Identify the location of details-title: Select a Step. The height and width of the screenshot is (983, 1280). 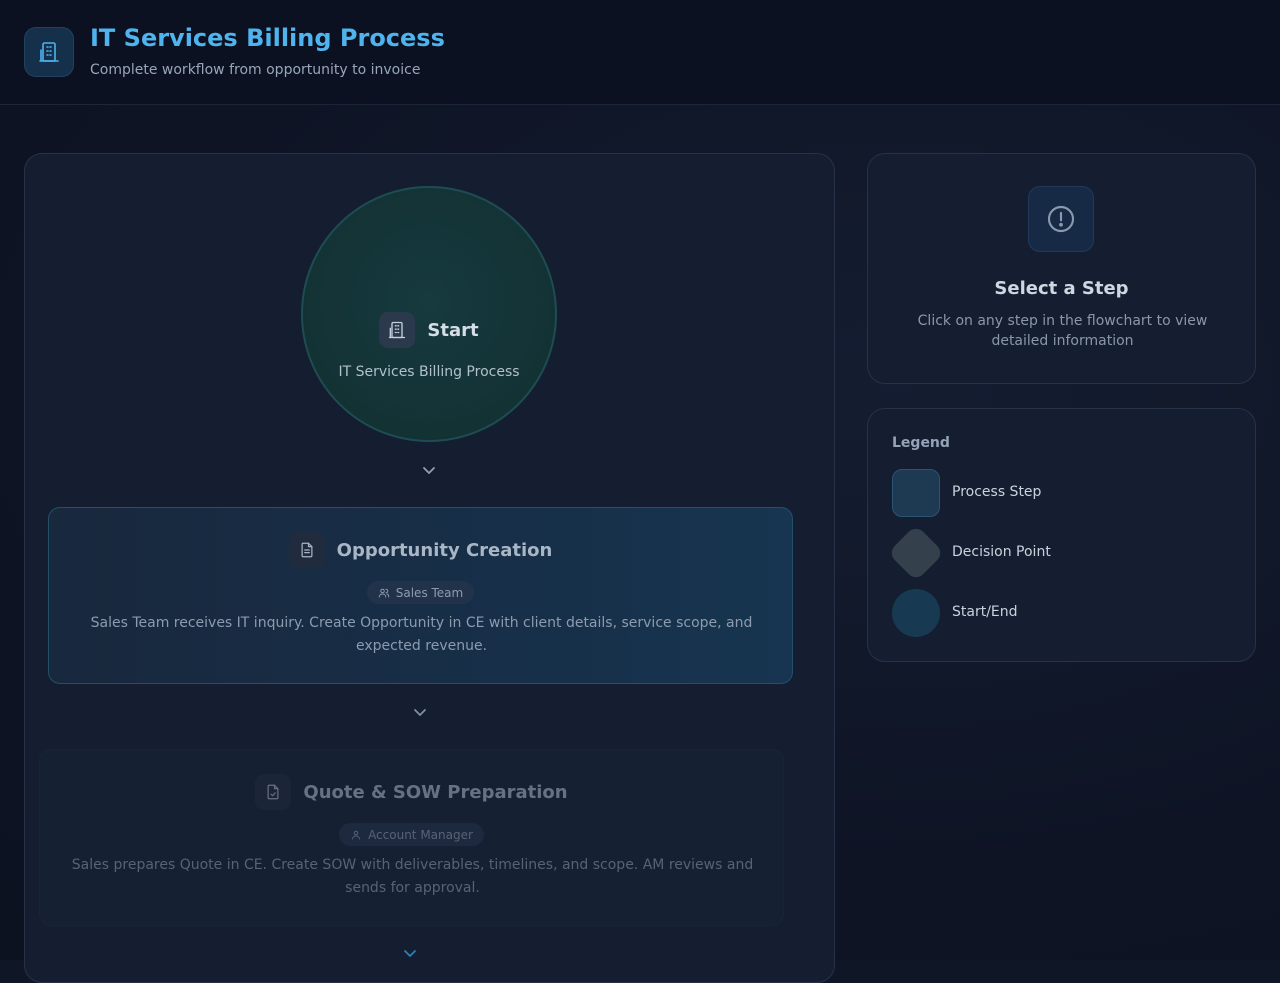
(1061, 288).